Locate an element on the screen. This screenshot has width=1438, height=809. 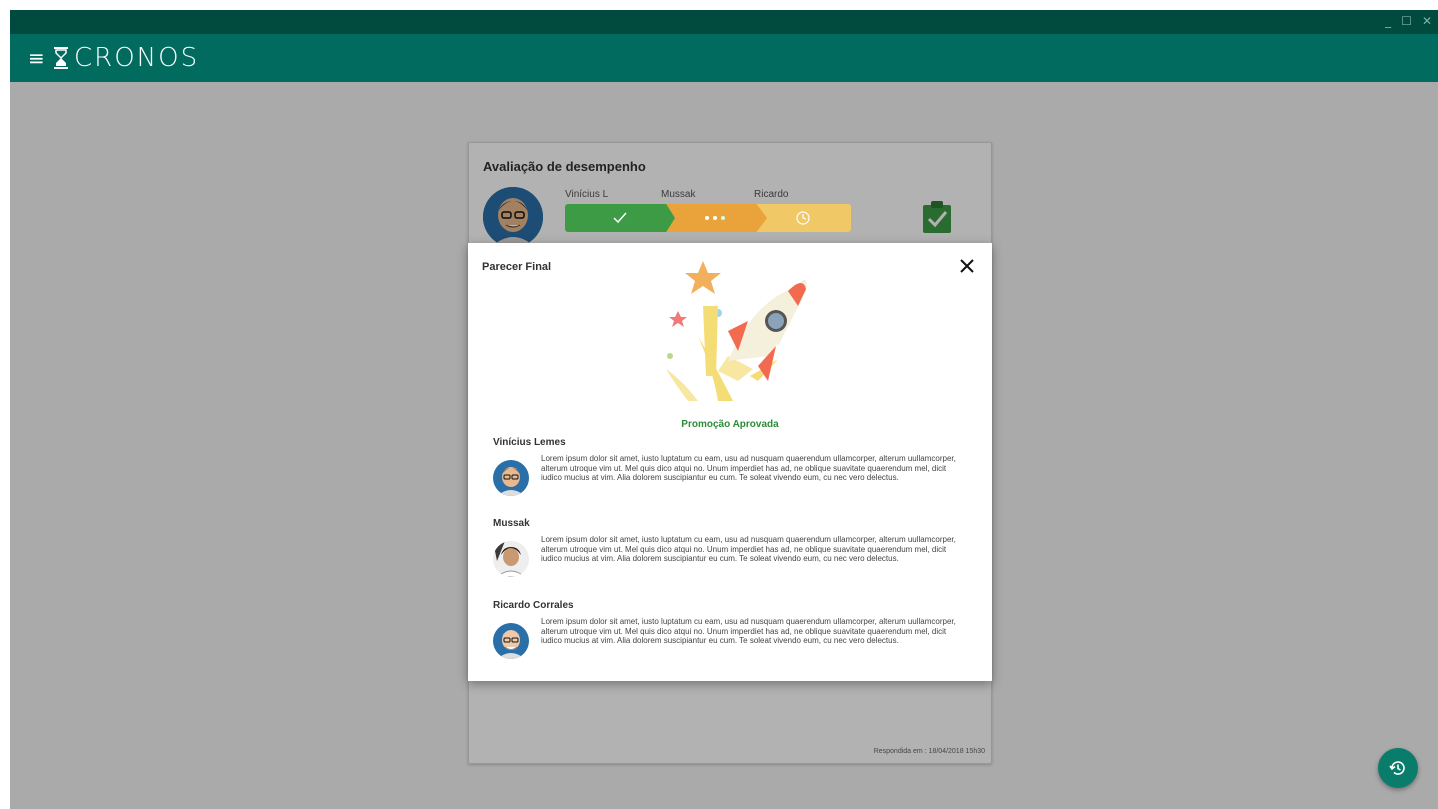
history-button is located at coordinates (1398, 768).